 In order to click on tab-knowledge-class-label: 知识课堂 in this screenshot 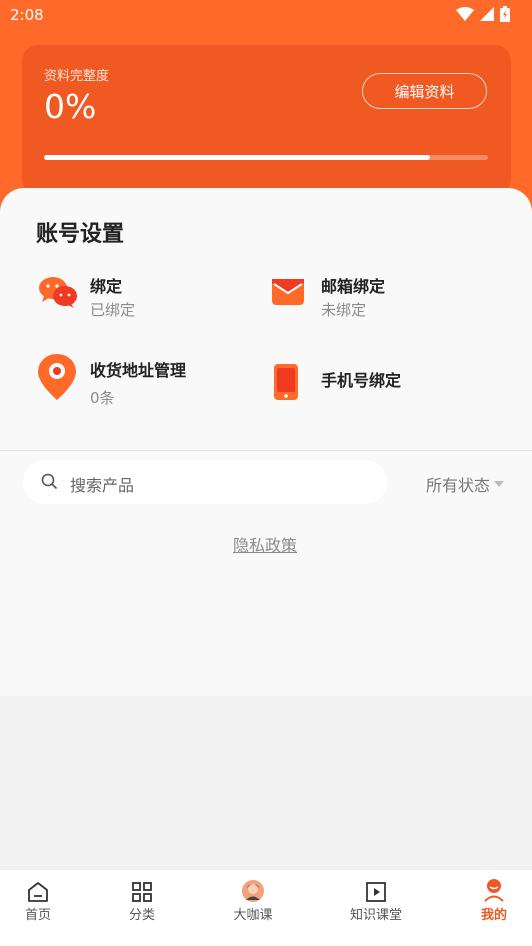, I will do `click(375, 915)`.